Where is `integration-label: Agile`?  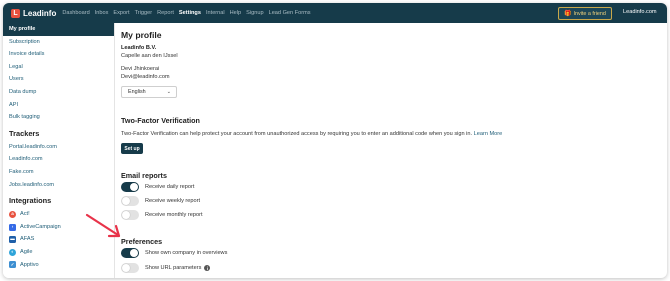 integration-label: Agile is located at coordinates (26, 251).